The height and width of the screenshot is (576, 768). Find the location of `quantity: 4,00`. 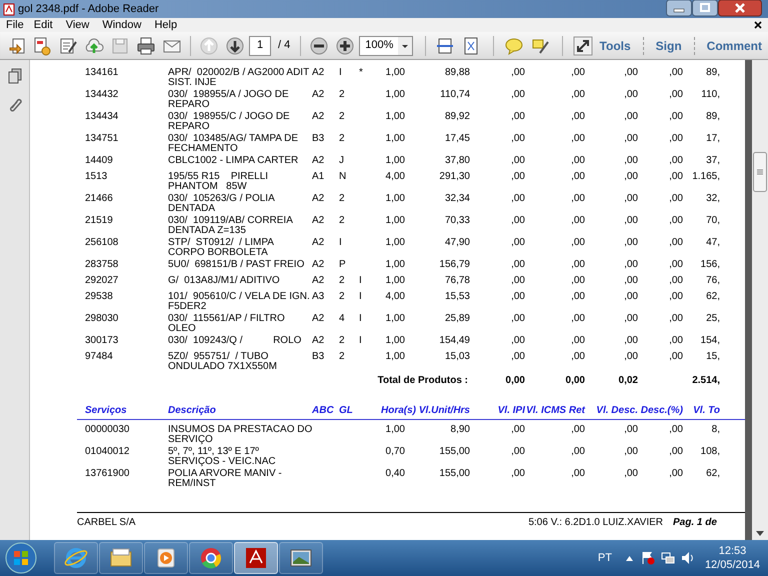

quantity: 4,00 is located at coordinates (395, 176).